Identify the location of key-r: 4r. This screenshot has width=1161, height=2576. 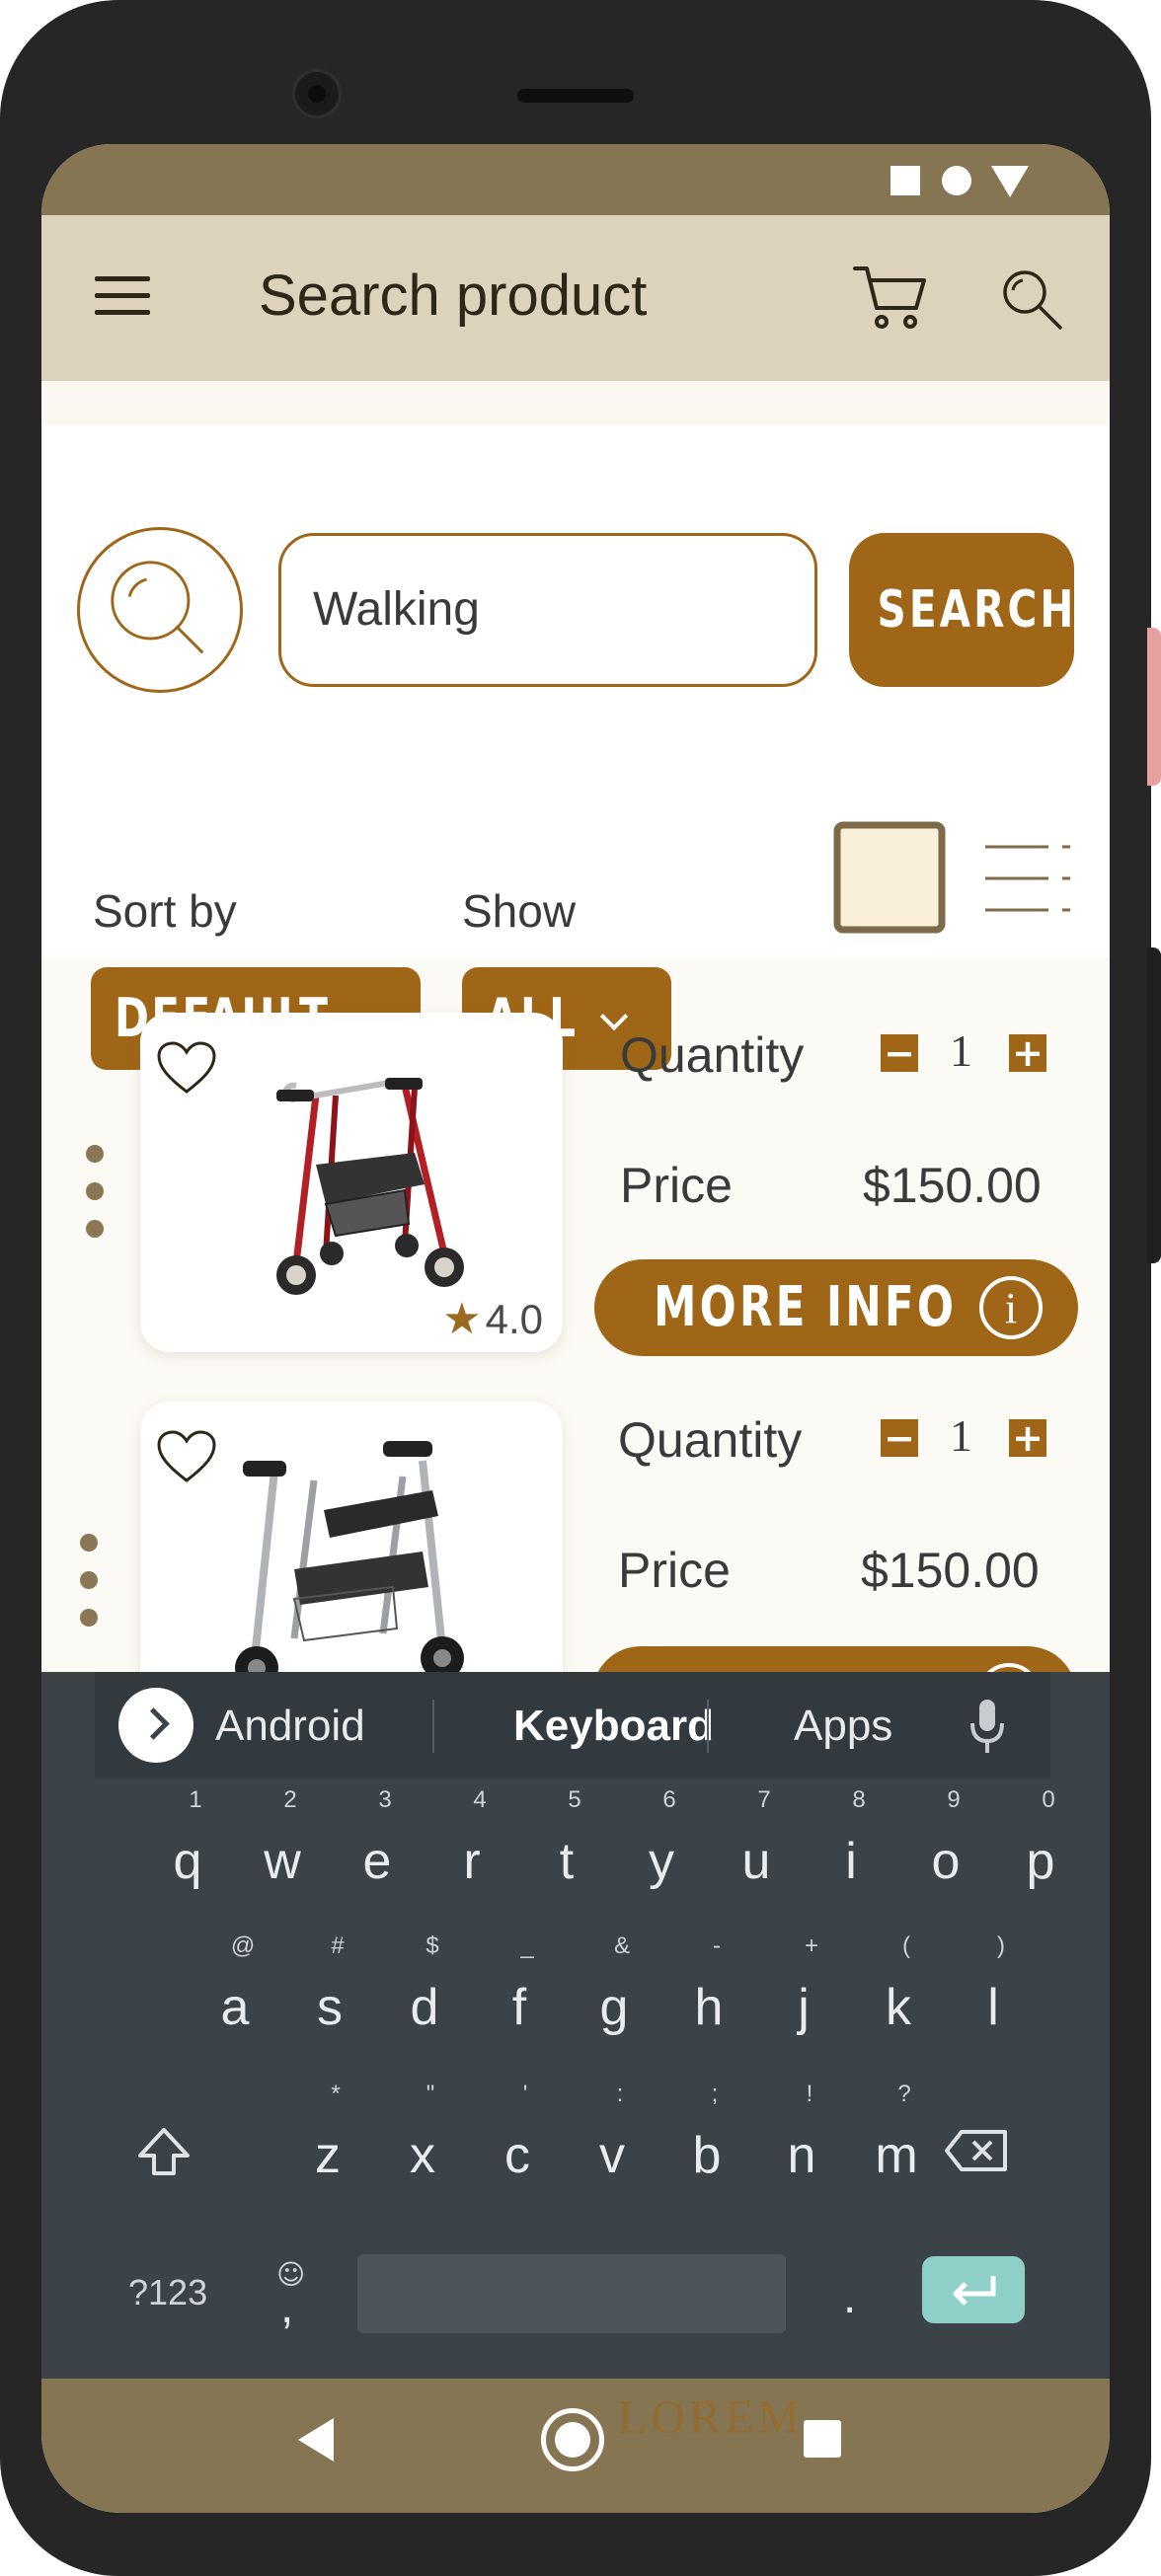
(471, 1838).